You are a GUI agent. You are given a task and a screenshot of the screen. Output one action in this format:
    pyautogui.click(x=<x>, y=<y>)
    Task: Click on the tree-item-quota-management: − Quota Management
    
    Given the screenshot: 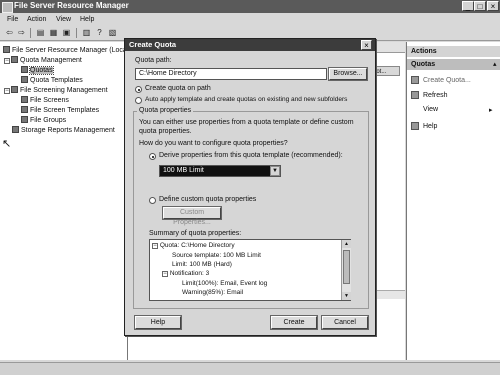 What is the action you would take?
    pyautogui.click(x=43, y=60)
    